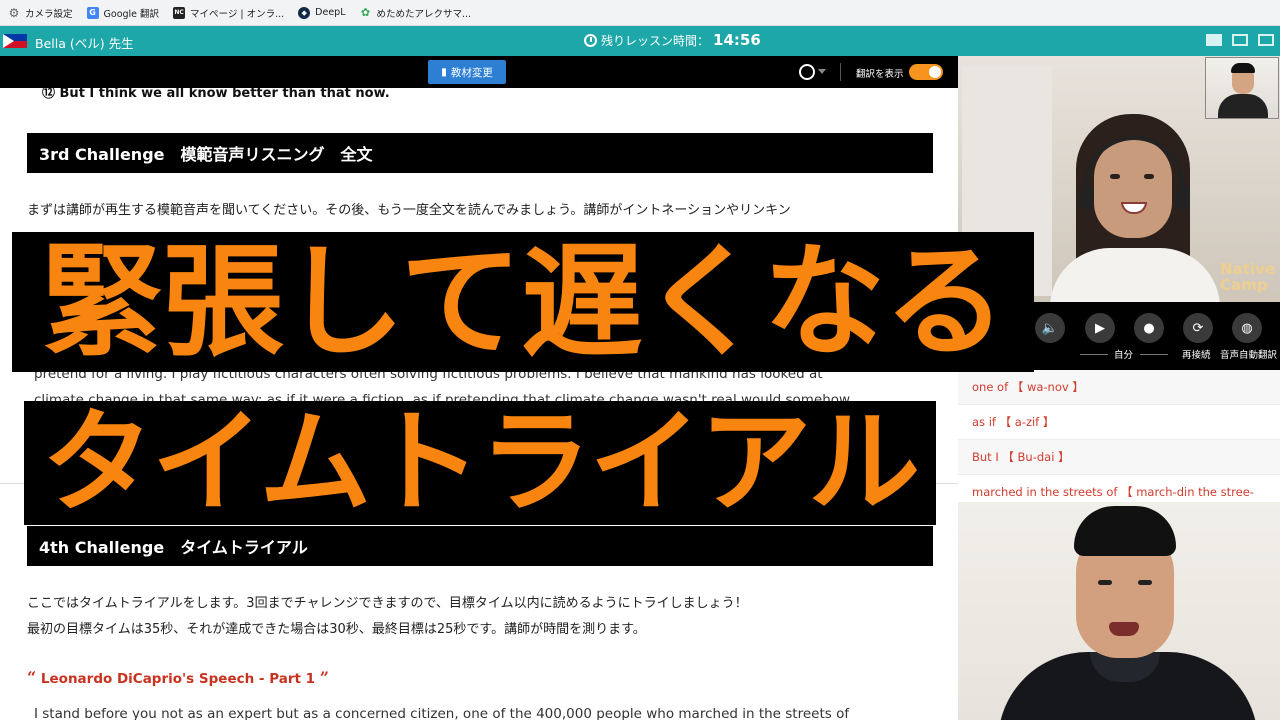  I want to click on layout-switcher, so click(1240, 40).